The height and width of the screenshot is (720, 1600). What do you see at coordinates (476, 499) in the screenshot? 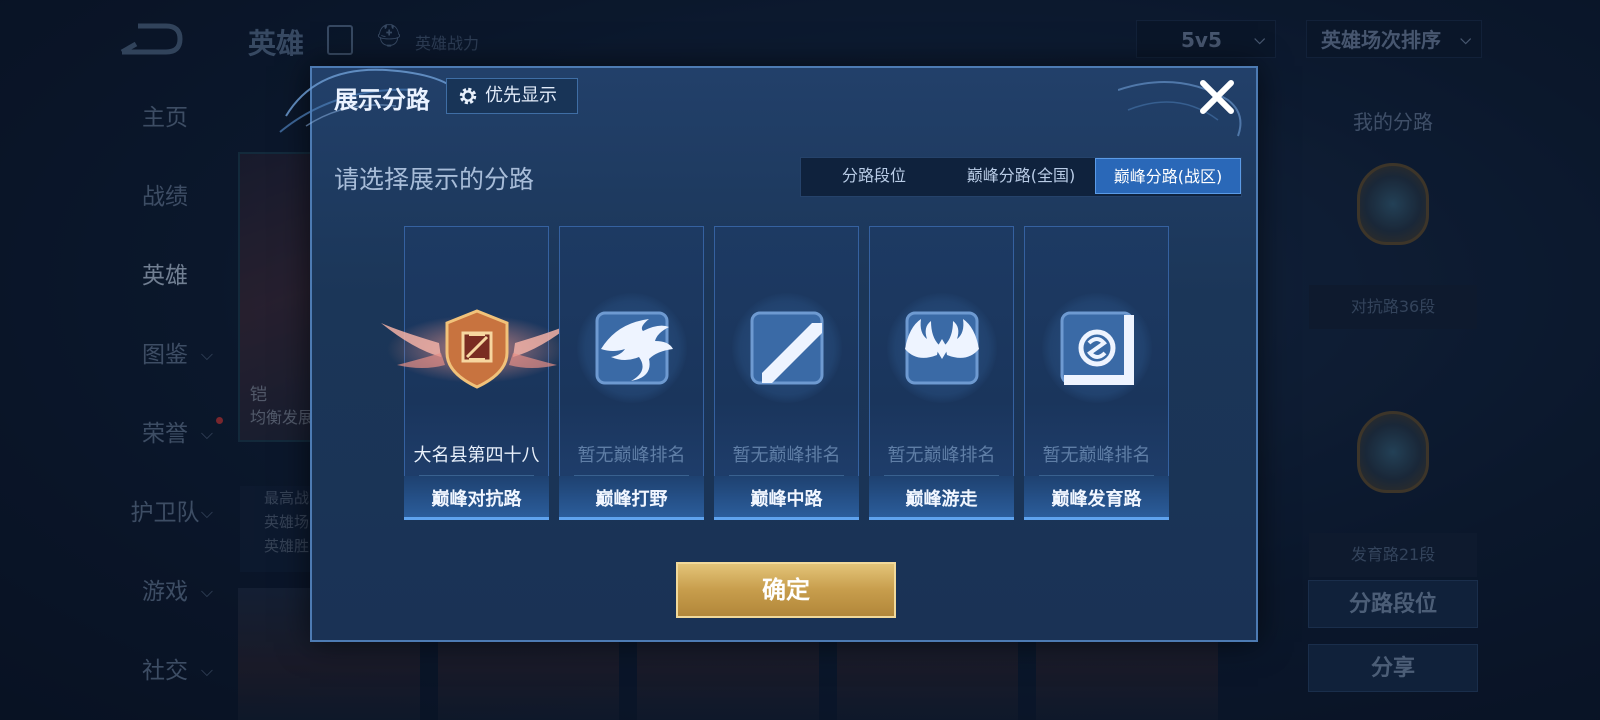
I see `lane-name: 巅峰对抗路` at bounding box center [476, 499].